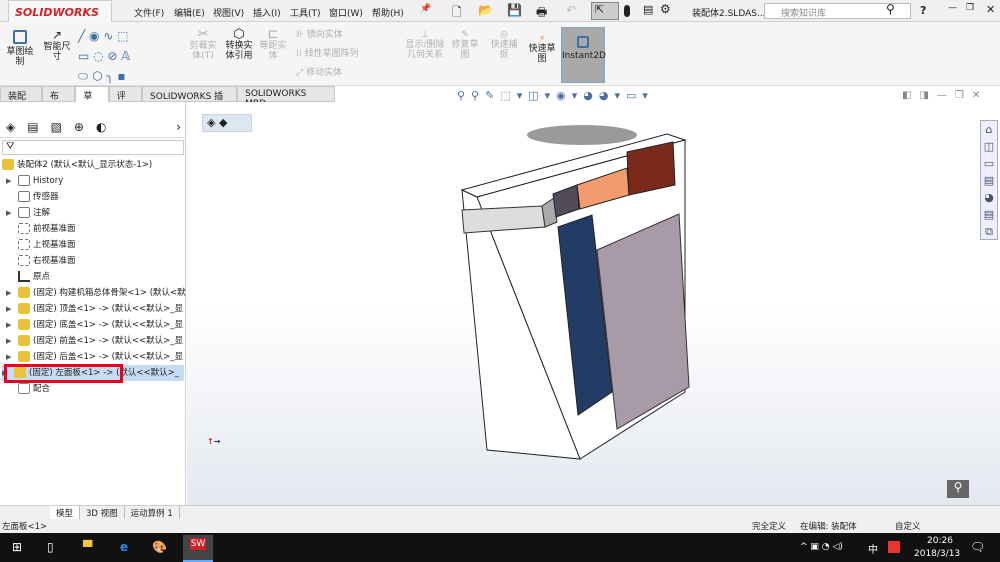  I want to click on instant2d-button: Instant2D, so click(583, 55).